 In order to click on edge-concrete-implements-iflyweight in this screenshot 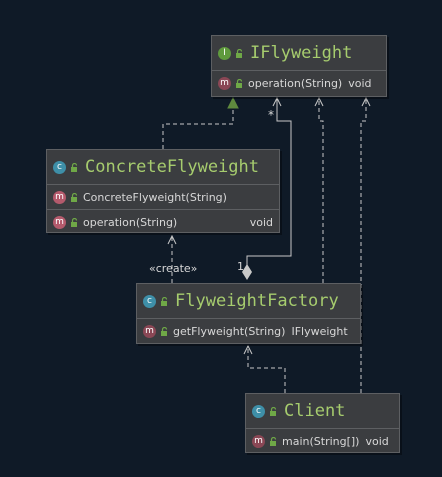, I will do `click(198, 128)`.